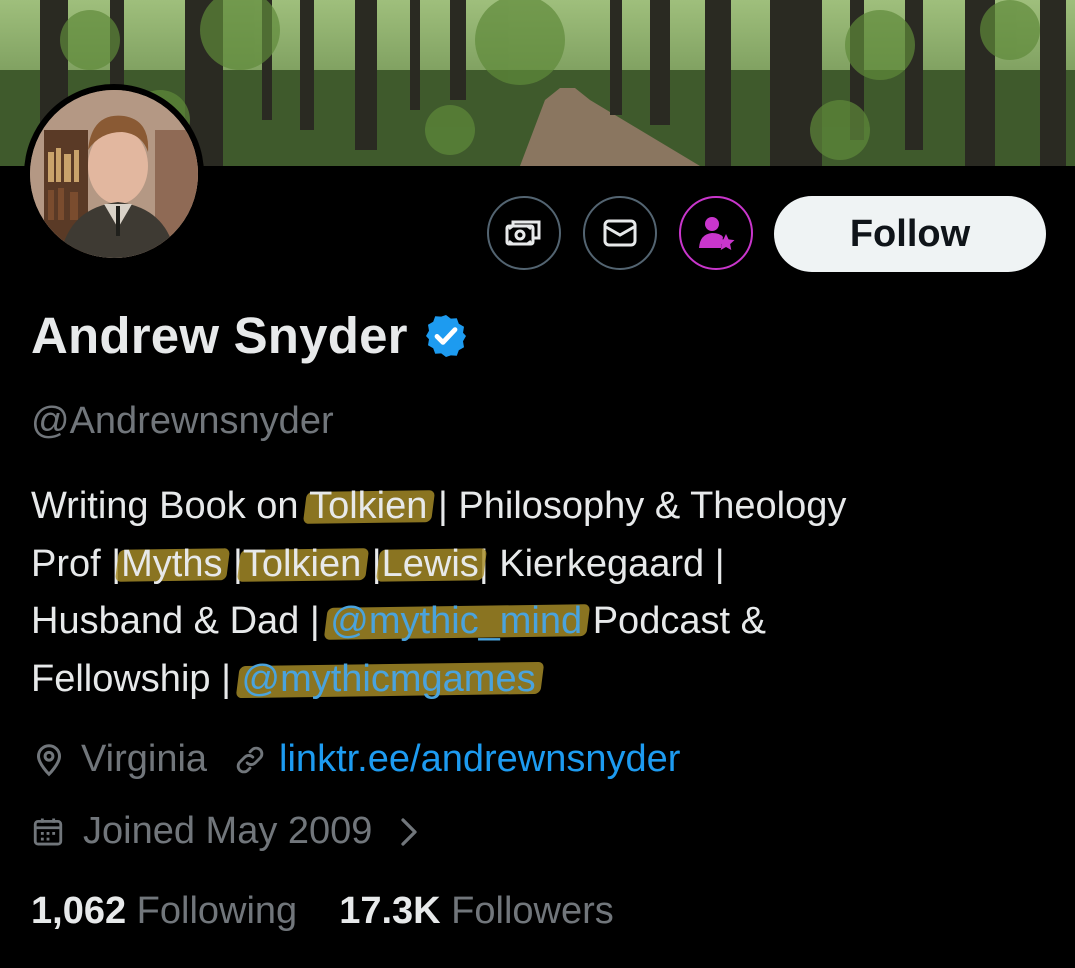 The image size is (1075, 968). I want to click on mention-link-mythicmgames: @mythicmgames, so click(389, 679).